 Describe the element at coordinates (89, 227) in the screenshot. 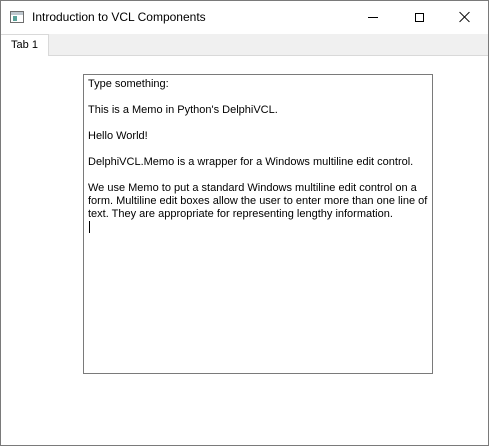

I see `text-caret` at that location.